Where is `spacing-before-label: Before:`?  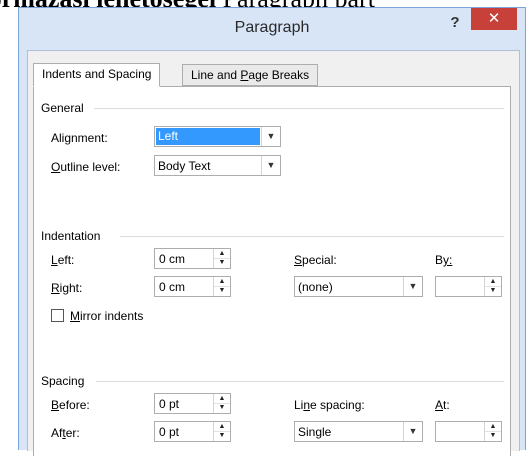 spacing-before-label: Before: is located at coordinates (70, 405).